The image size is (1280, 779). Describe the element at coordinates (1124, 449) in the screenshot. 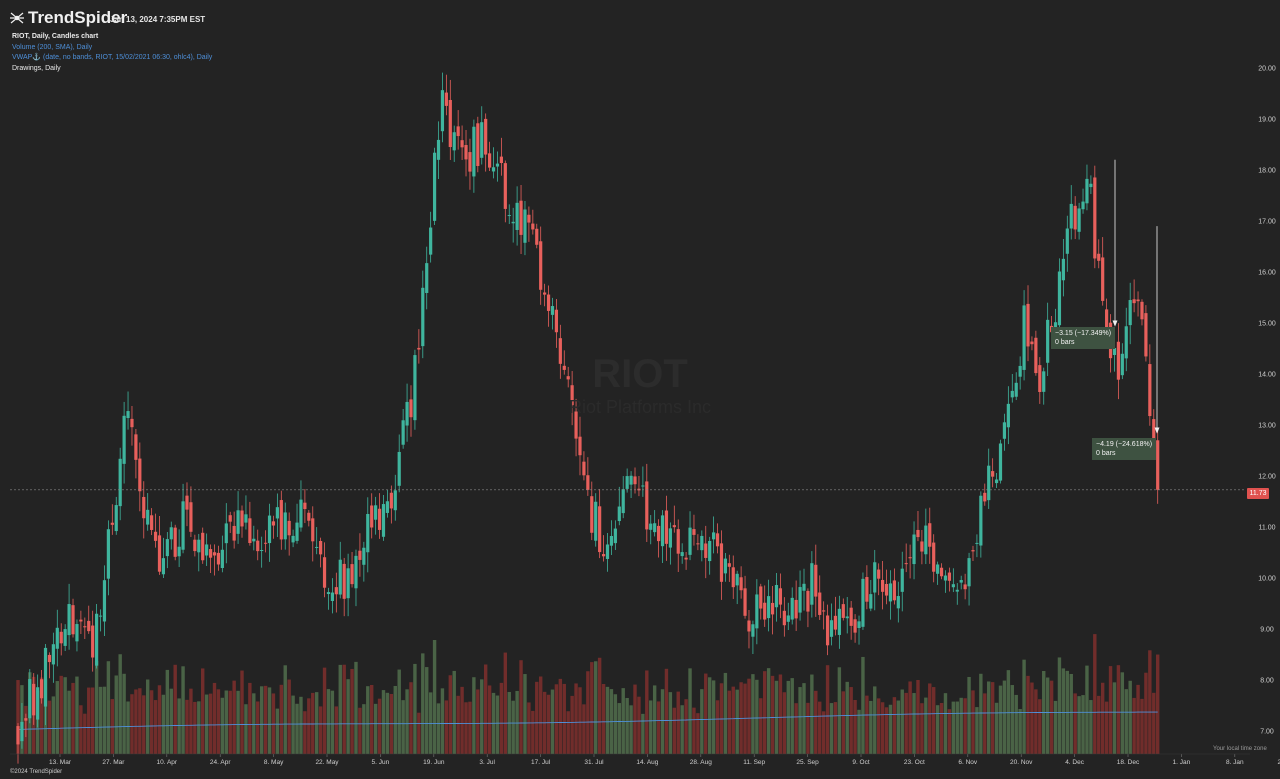

I see `drawdown-annotation-2: −4.19 (−24.618%) 0 bars` at that location.